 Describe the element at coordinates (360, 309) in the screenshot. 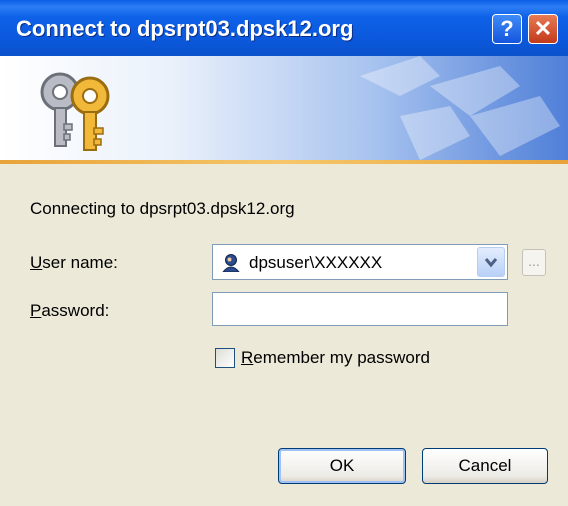

I see `password-input` at that location.